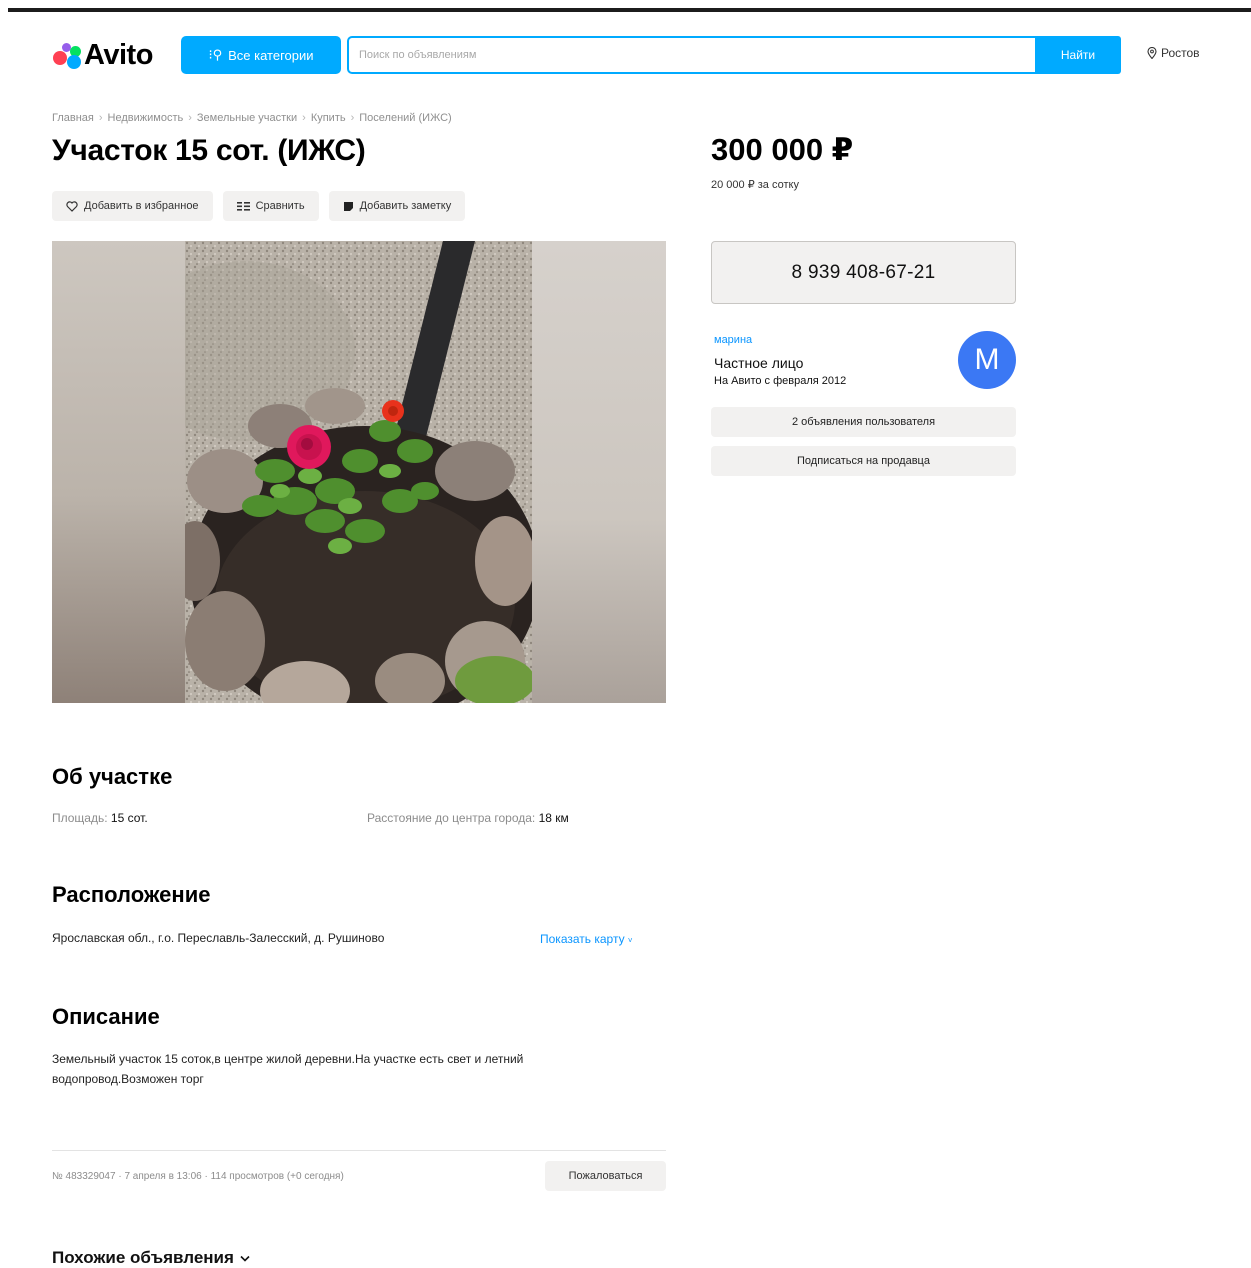 Image resolution: width=1251 pixels, height=1268 pixels. Describe the element at coordinates (209, 150) in the screenshot. I see `page-title: Участок 15 сот. (ИЖС)` at that location.